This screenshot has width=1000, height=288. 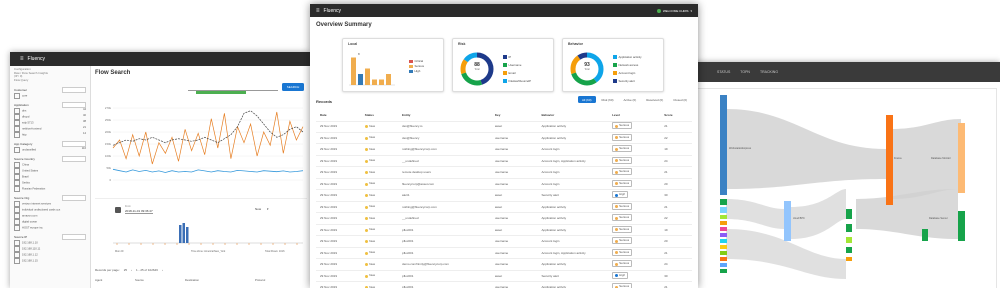 I want to click on level-text: Serious, so click(x=624, y=205).